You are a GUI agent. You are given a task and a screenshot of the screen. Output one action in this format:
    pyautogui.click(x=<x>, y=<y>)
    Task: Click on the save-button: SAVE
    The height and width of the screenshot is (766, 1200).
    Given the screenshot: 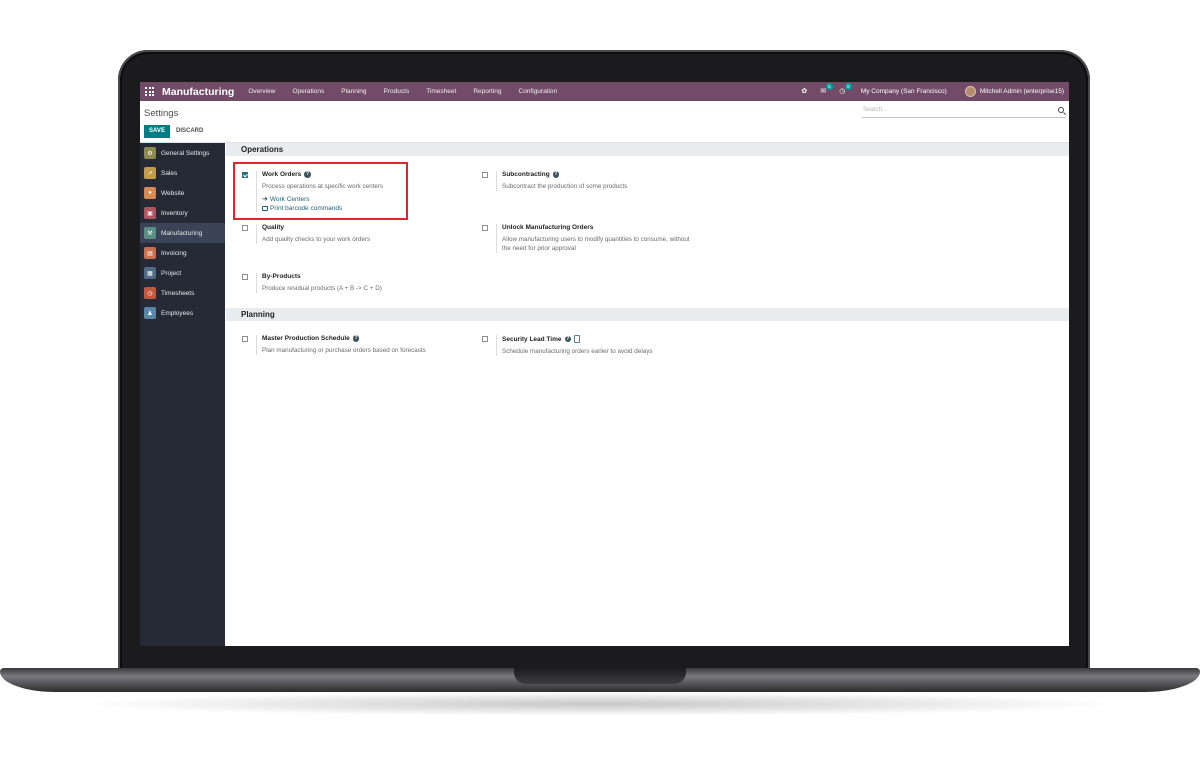 What is the action you would take?
    pyautogui.click(x=157, y=131)
    